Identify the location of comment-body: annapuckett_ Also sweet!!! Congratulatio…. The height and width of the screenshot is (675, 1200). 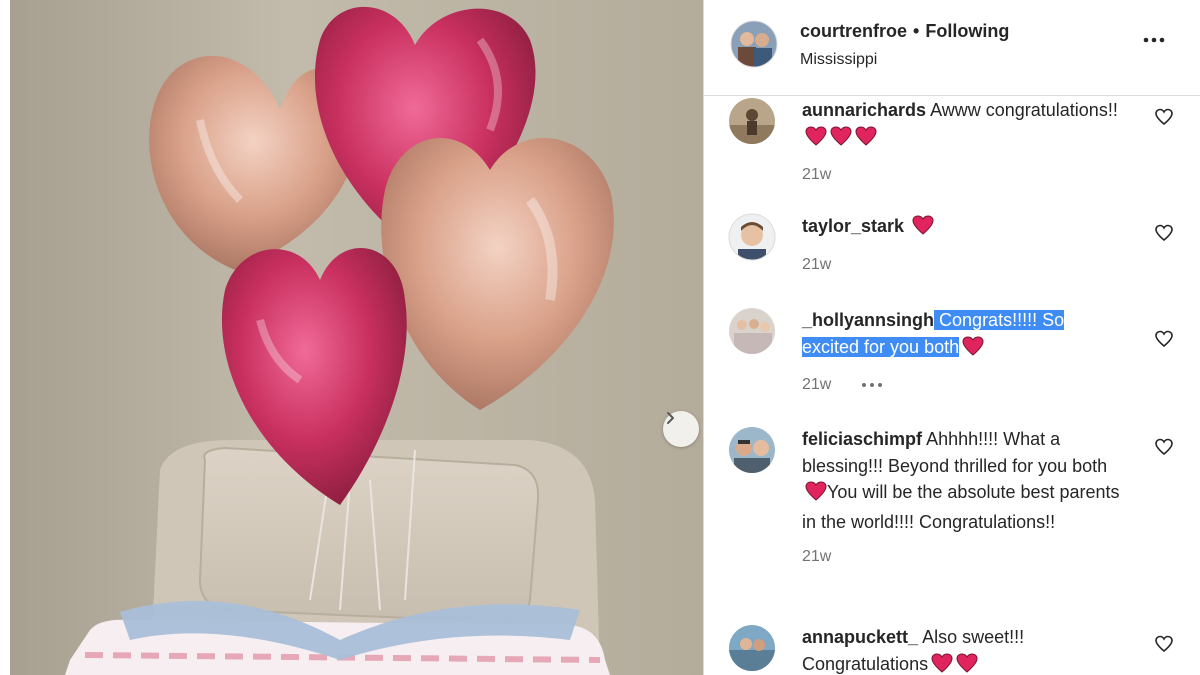
(962, 649).